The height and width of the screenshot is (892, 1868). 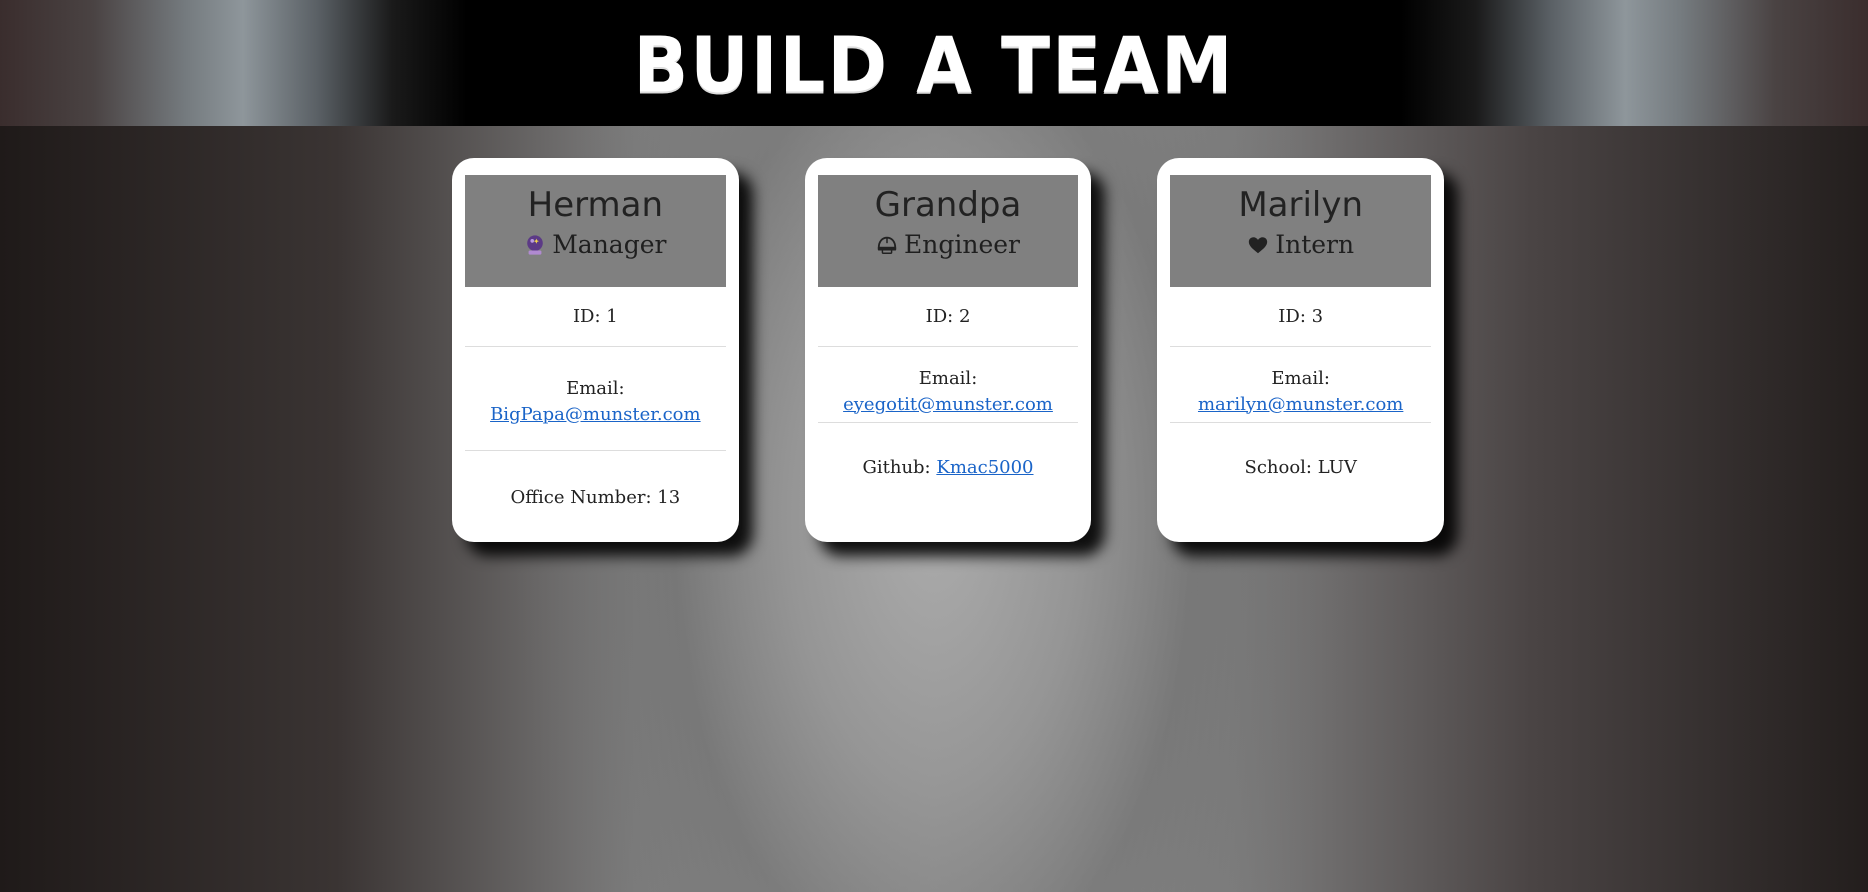 I want to click on school-label: School:, so click(x=1278, y=467).